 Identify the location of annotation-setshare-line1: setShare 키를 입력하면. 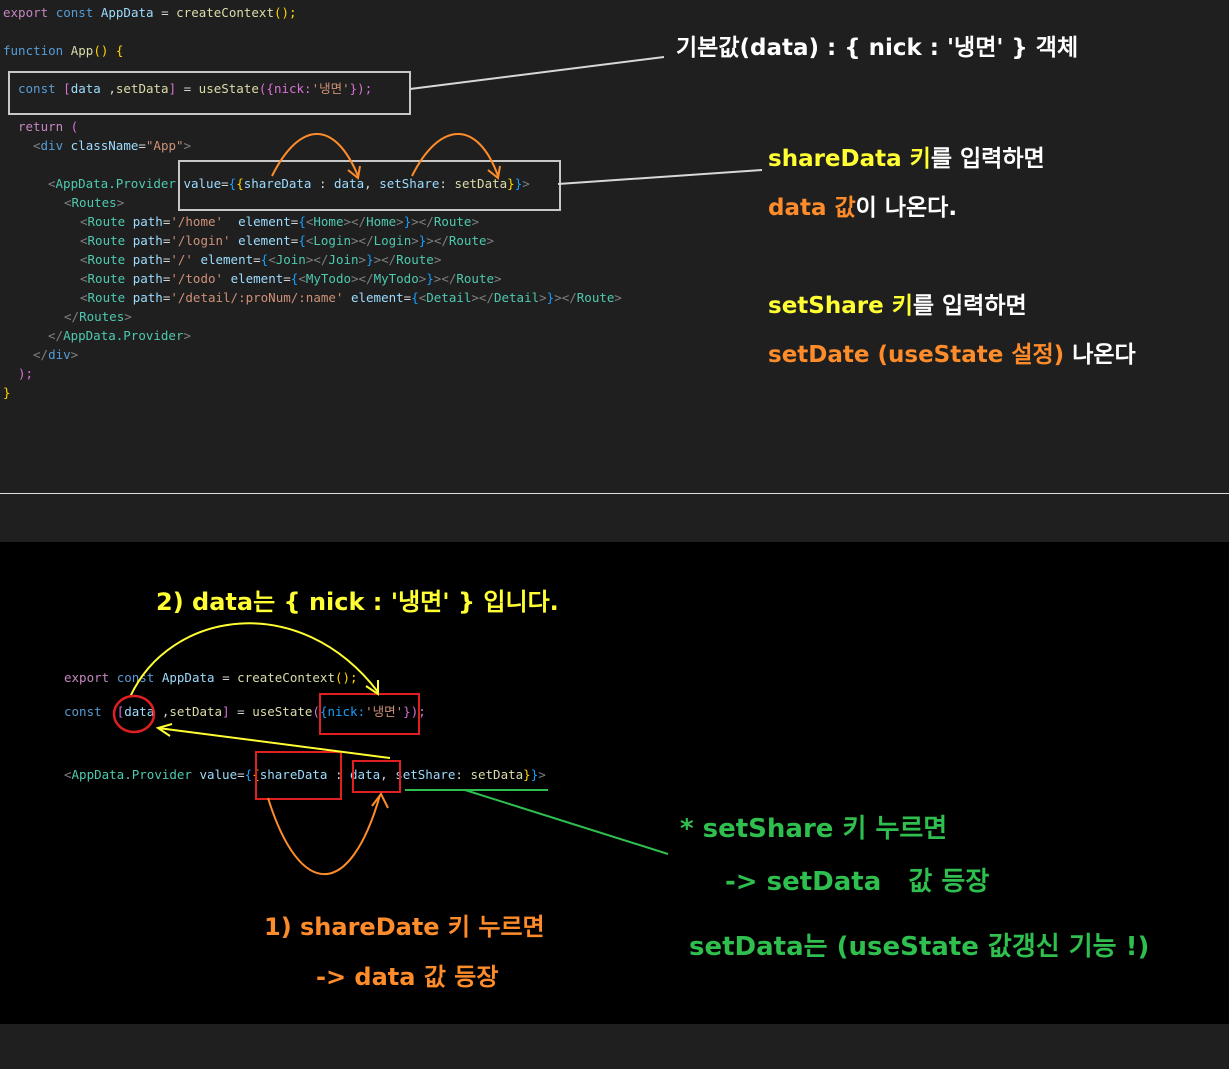
(897, 303).